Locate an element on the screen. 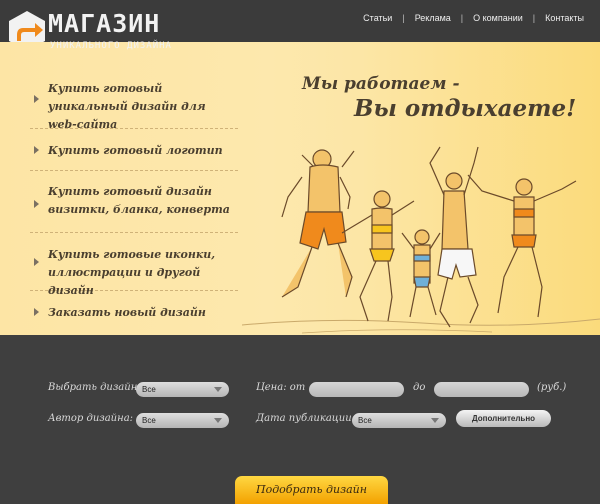 The width and height of the screenshot is (600, 504). find-design-button: Подобрать дизайн is located at coordinates (311, 490).